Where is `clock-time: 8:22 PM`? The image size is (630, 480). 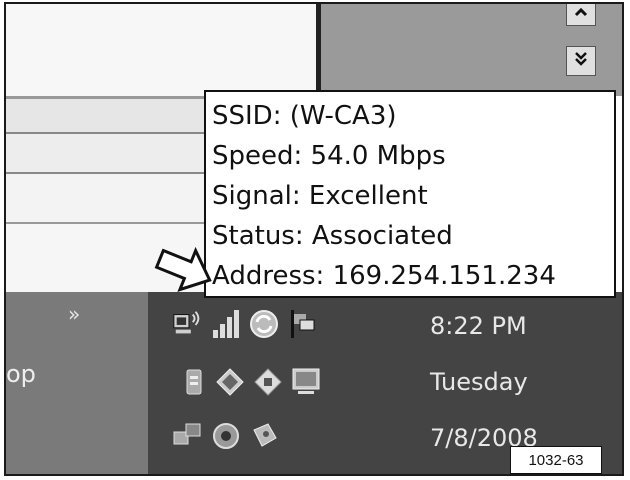 clock-time: 8:22 PM is located at coordinates (478, 326).